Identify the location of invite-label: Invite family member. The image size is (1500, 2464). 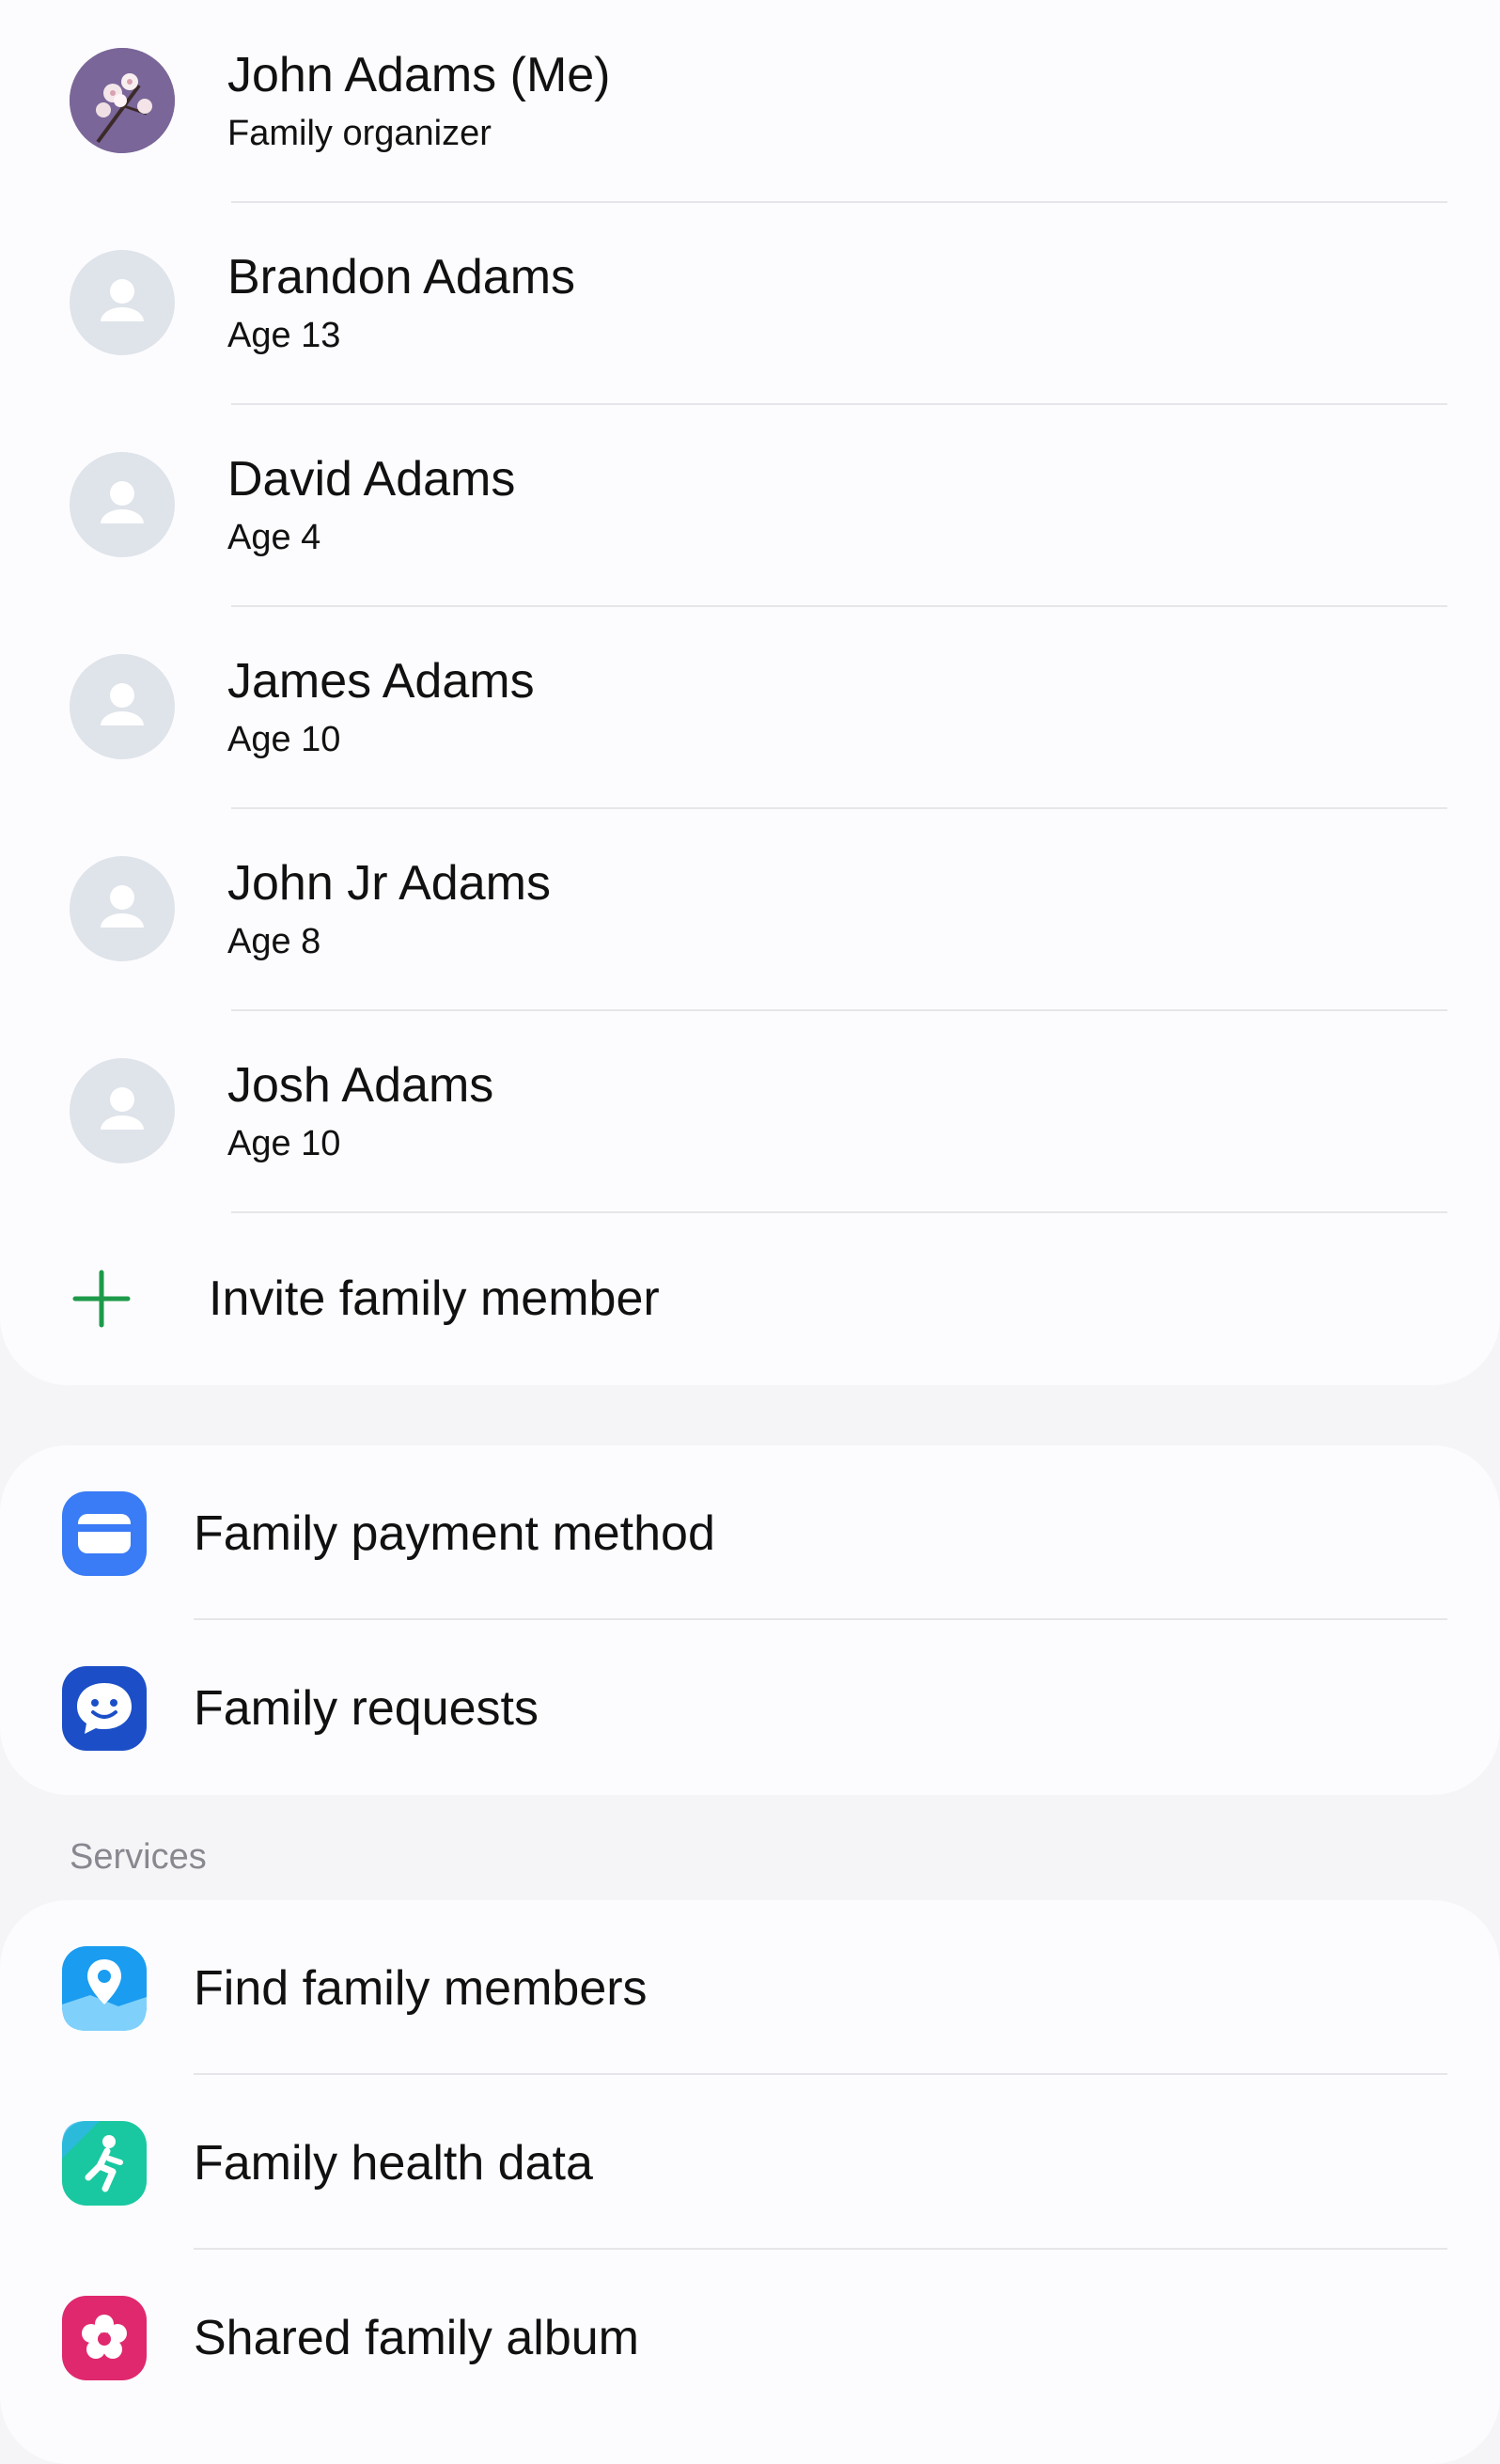
(435, 1298).